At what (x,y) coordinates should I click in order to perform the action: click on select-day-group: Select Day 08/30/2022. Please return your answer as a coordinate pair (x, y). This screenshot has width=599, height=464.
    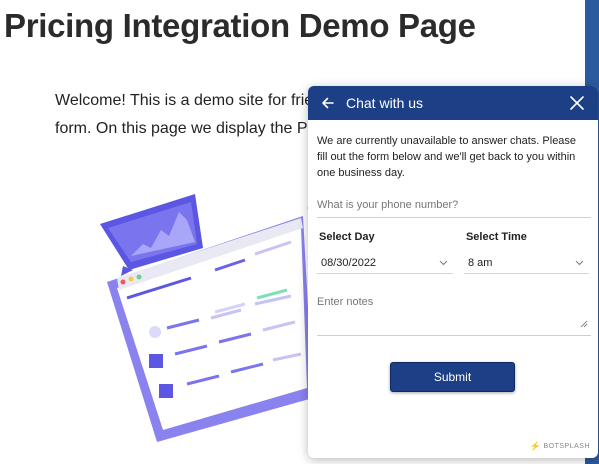
    Looking at the image, I should click on (385, 252).